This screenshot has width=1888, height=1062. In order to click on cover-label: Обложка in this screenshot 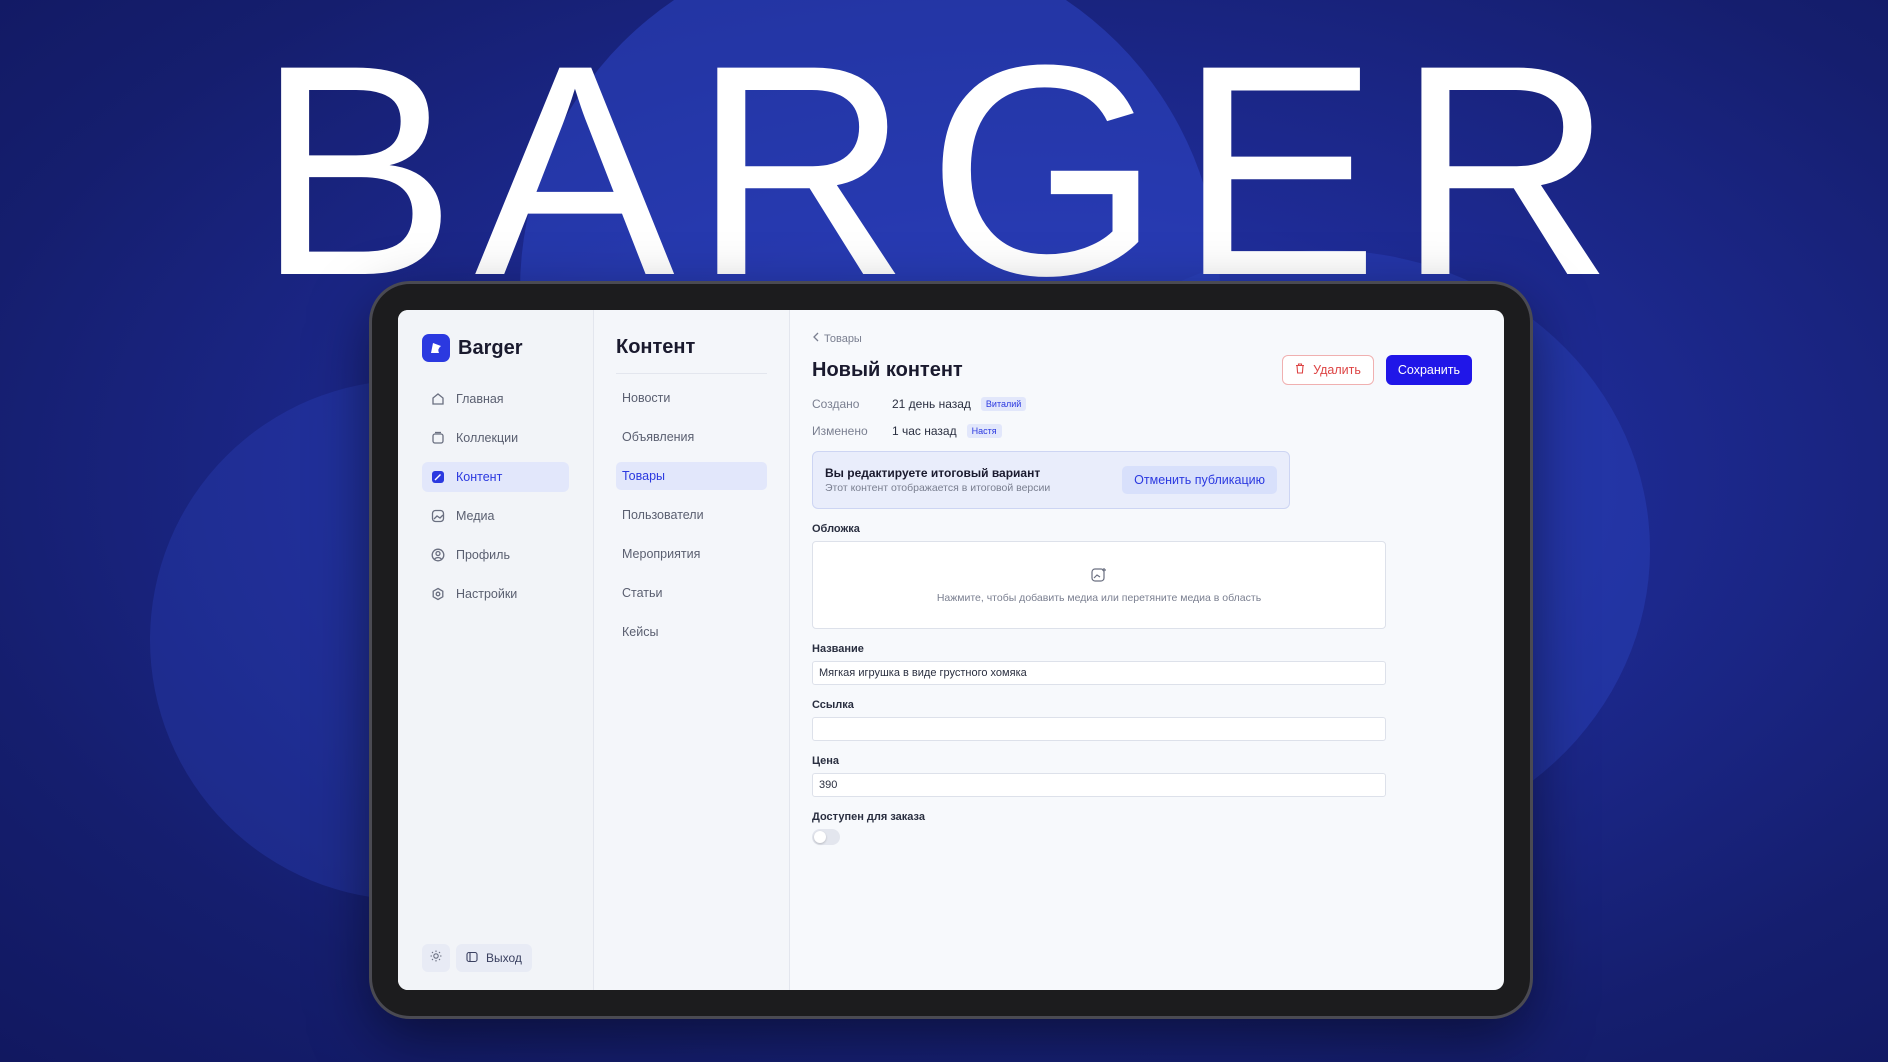, I will do `click(836, 529)`.